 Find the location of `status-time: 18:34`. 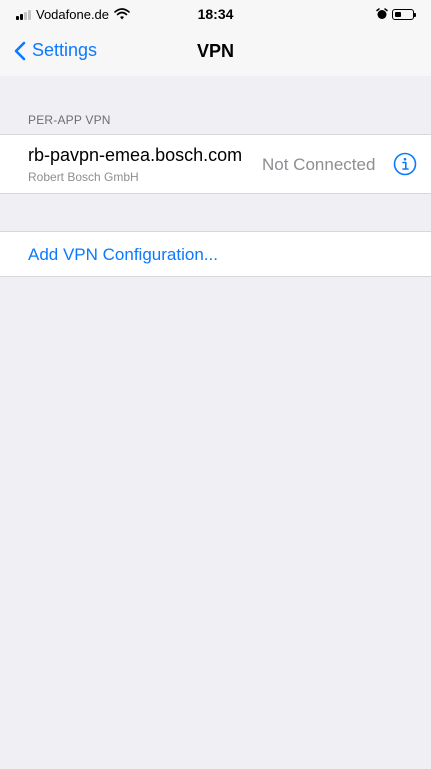

status-time: 18:34 is located at coordinates (215, 14).